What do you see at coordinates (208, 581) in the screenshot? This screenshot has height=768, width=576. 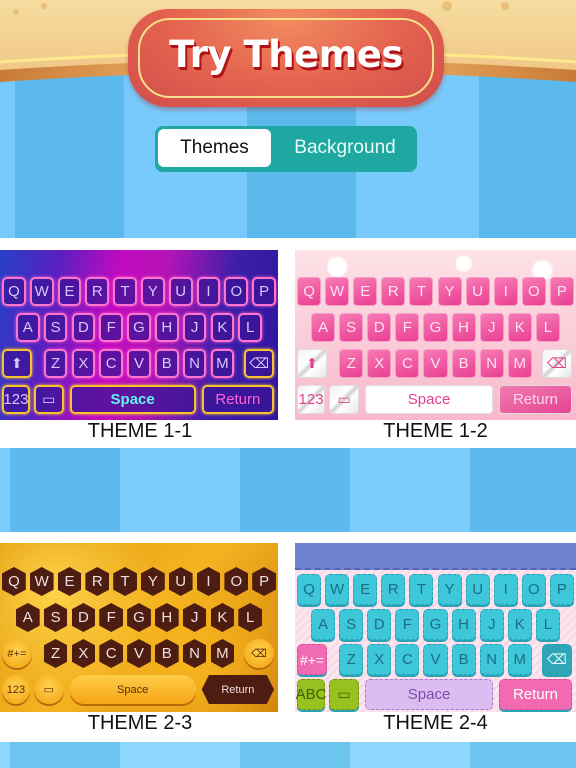 I see `key-i: I` at bounding box center [208, 581].